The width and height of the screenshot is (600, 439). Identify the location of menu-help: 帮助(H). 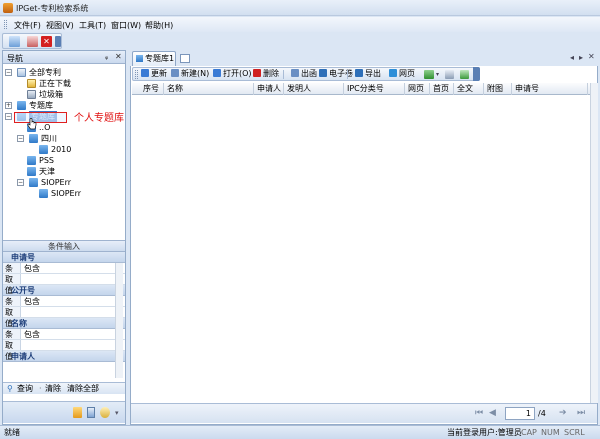
(159, 25).